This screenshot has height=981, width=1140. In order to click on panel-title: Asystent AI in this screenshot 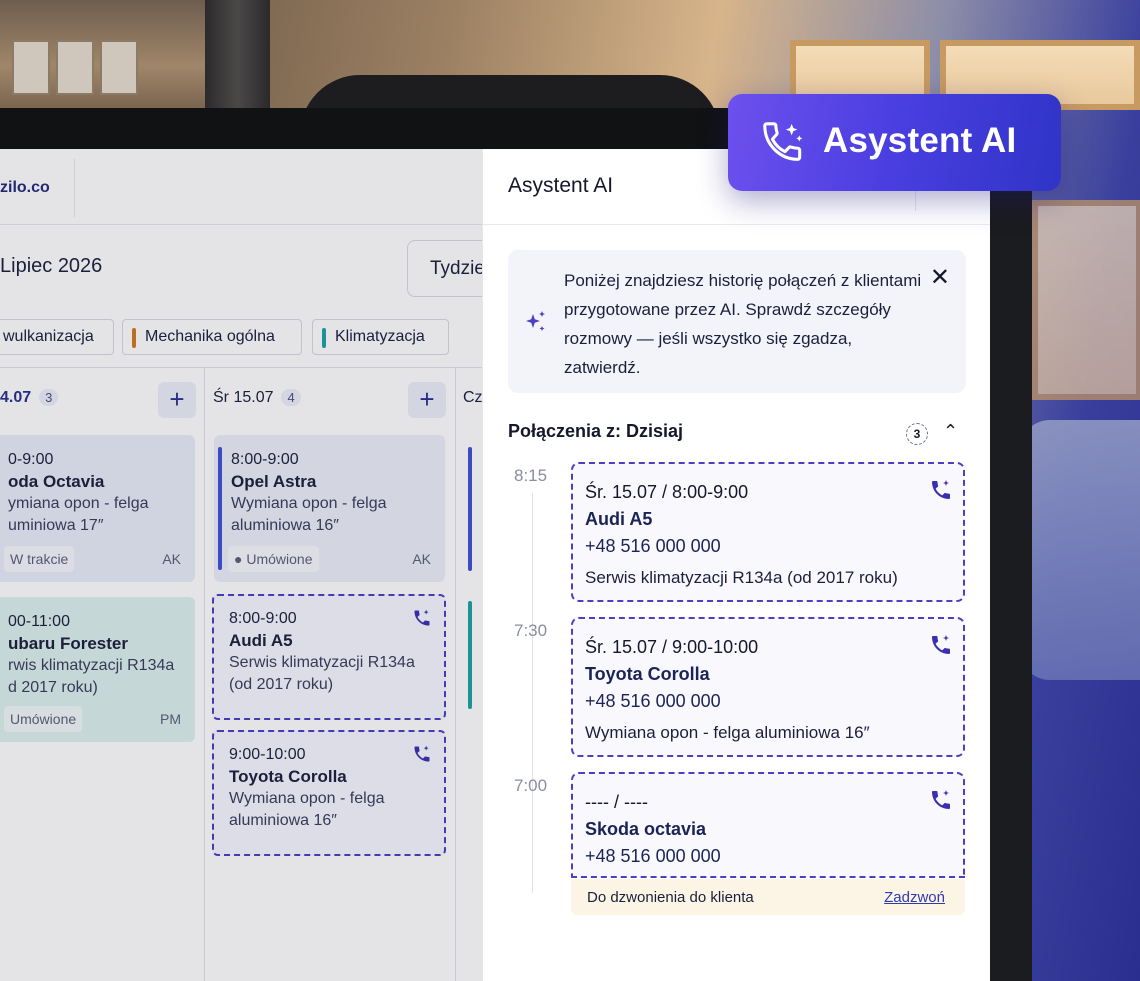, I will do `click(561, 185)`.